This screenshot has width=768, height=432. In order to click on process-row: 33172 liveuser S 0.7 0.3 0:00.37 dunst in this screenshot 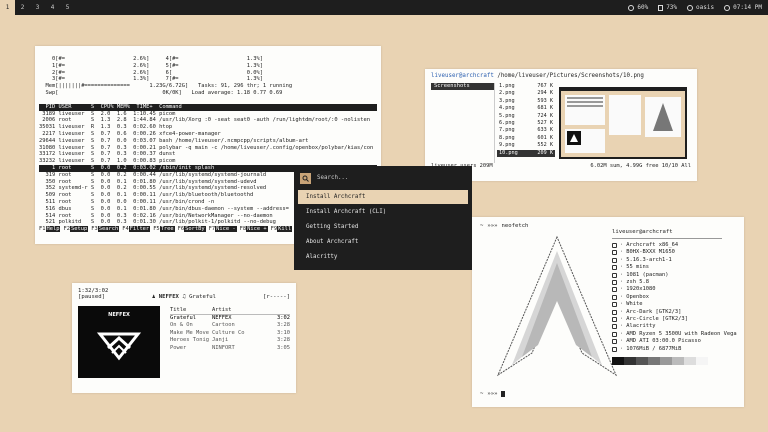, I will do `click(208, 154)`.